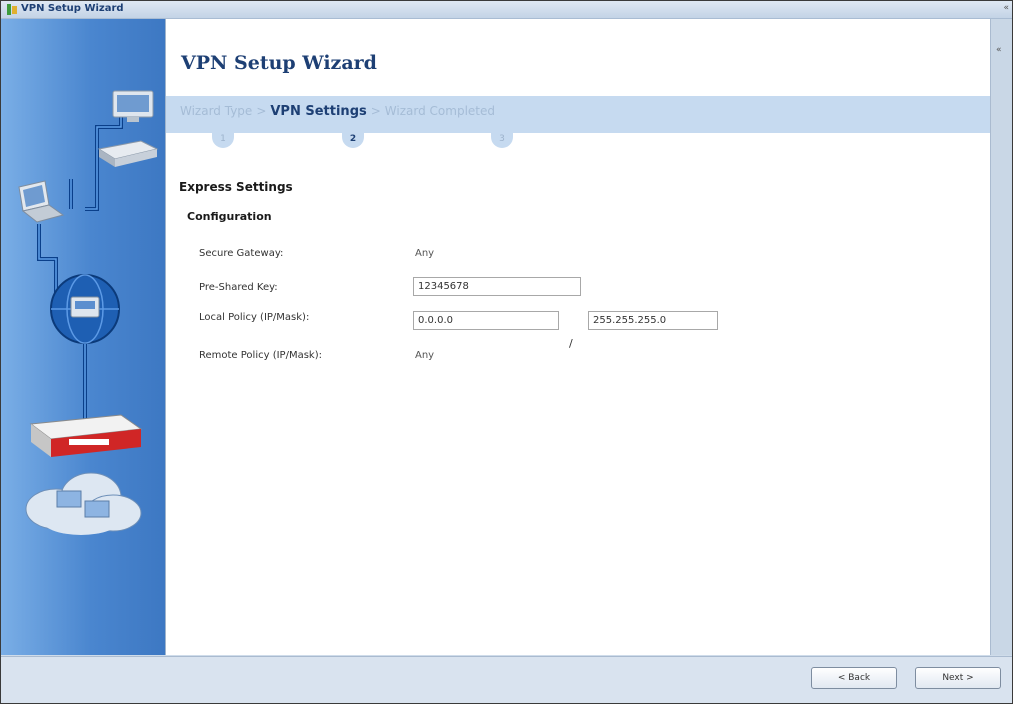 The image size is (1013, 704). What do you see at coordinates (653, 320) in the screenshot?
I see `local-policy-mask-input` at bounding box center [653, 320].